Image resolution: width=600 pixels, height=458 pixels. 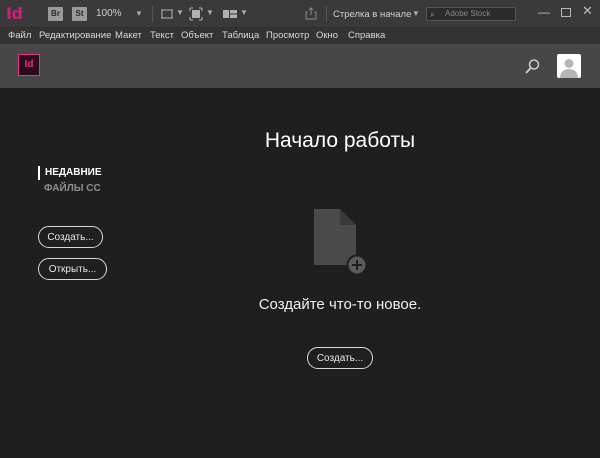 What do you see at coordinates (79, 14) in the screenshot?
I see `adobe-stock-button: St` at bounding box center [79, 14].